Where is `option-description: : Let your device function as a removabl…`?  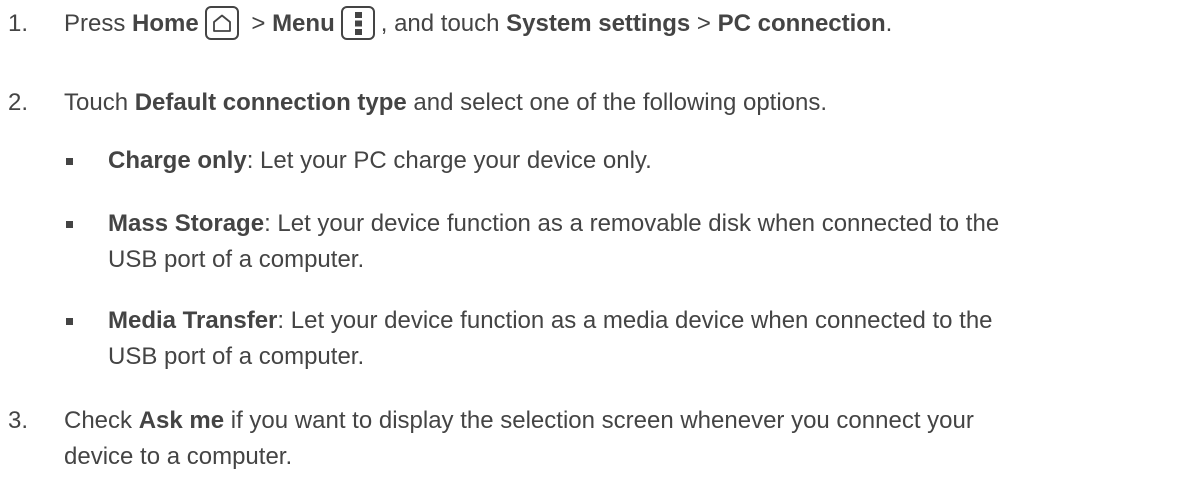 option-description: : Let your device function as a removabl… is located at coordinates (632, 223).